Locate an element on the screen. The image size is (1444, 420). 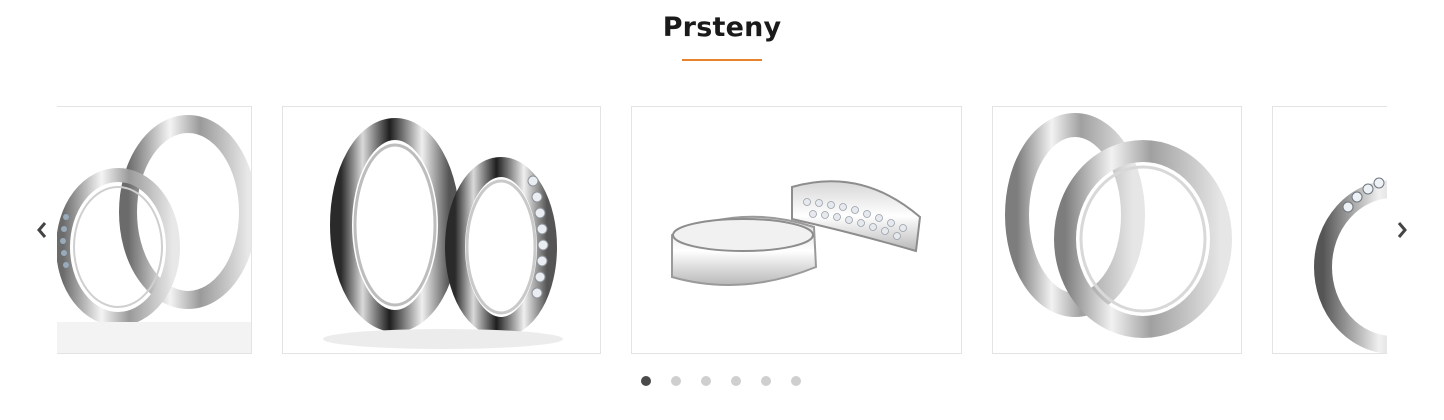
carousel-next-button is located at coordinates (1402, 230).